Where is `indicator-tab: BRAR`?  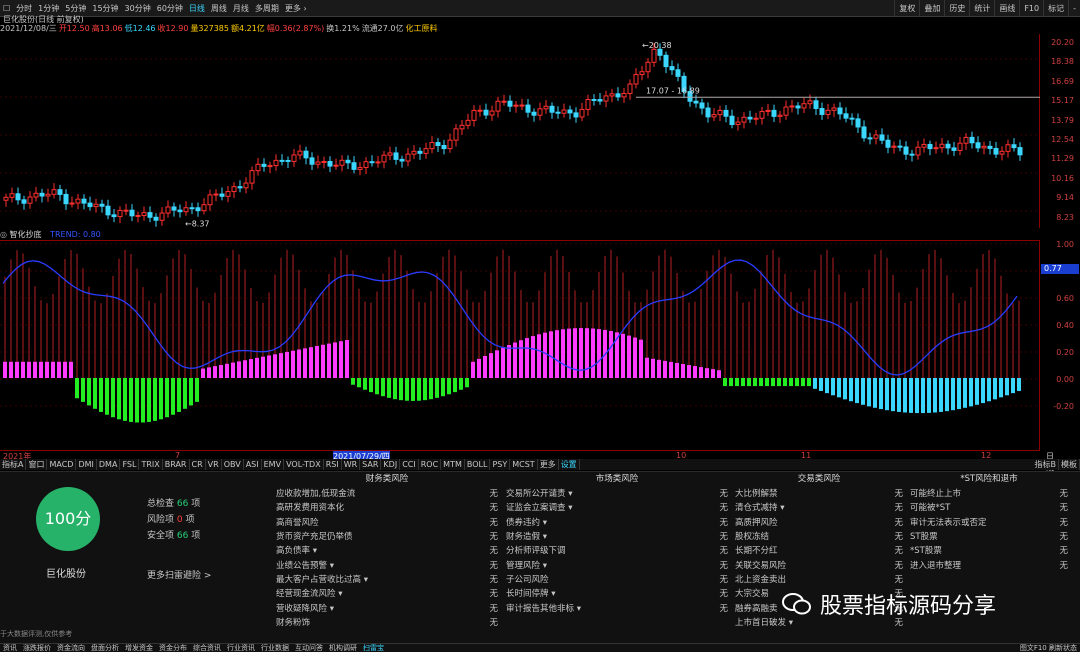
indicator-tab: BRAR is located at coordinates (176, 464).